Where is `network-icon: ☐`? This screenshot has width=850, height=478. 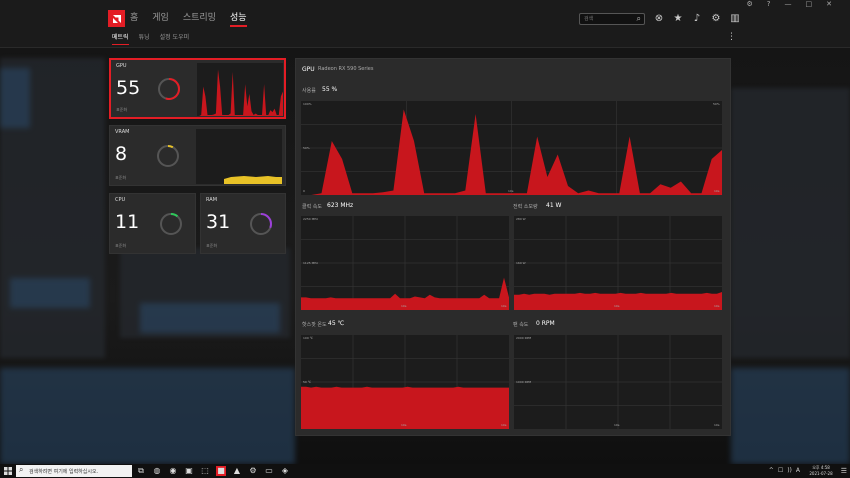 network-icon: ☐ is located at coordinates (780, 470).